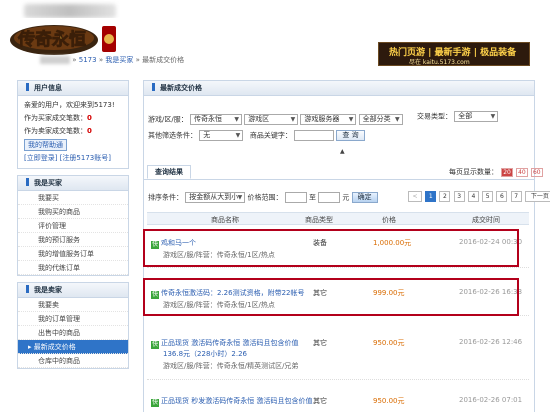 The width and height of the screenshot is (550, 412). Describe the element at coordinates (295, 197) in the screenshot. I see `price-min-input` at that location.